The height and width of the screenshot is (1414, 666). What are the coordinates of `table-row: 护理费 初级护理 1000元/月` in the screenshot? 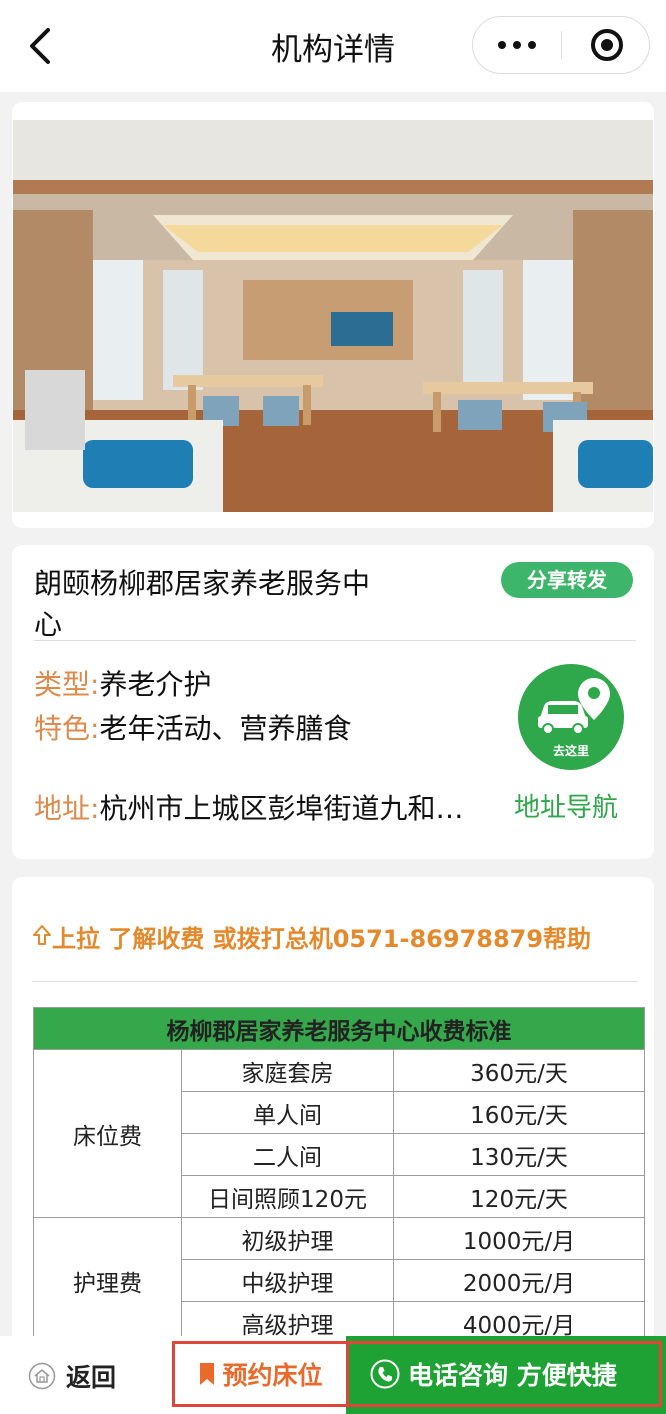 It's located at (339, 1280).